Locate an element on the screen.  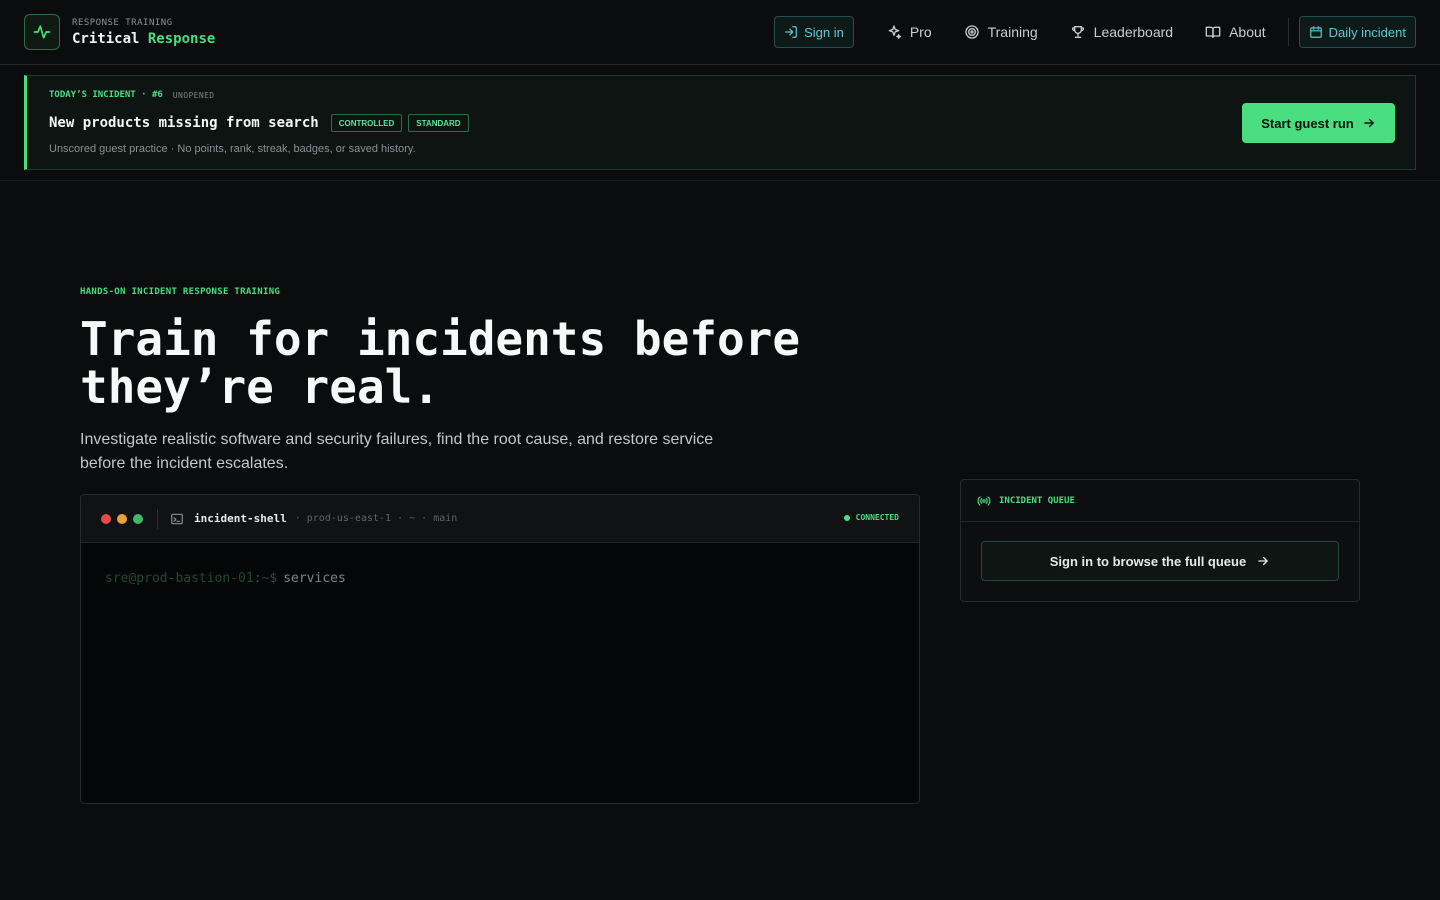
browse-queue-label: Sign in to browse the full queue is located at coordinates (1148, 561).